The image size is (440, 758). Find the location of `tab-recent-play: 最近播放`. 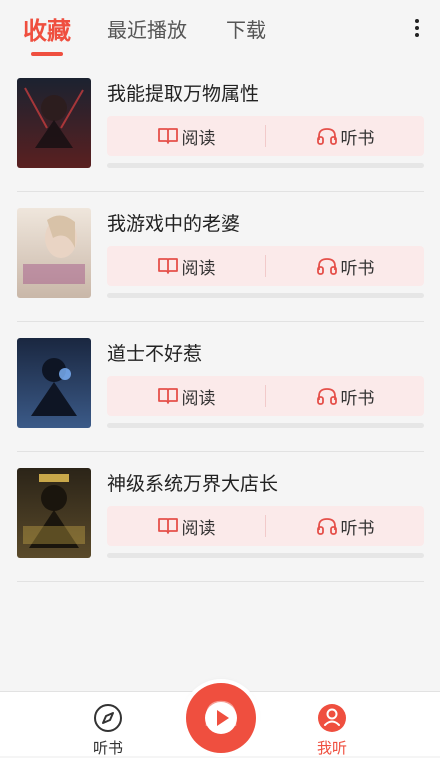

tab-recent-play: 最近播放 is located at coordinates (147, 28).